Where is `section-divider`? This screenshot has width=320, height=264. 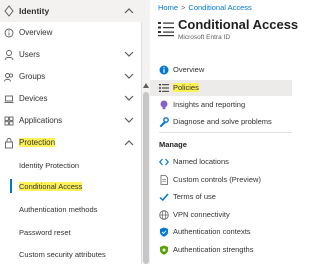
section-divider is located at coordinates (225, 132).